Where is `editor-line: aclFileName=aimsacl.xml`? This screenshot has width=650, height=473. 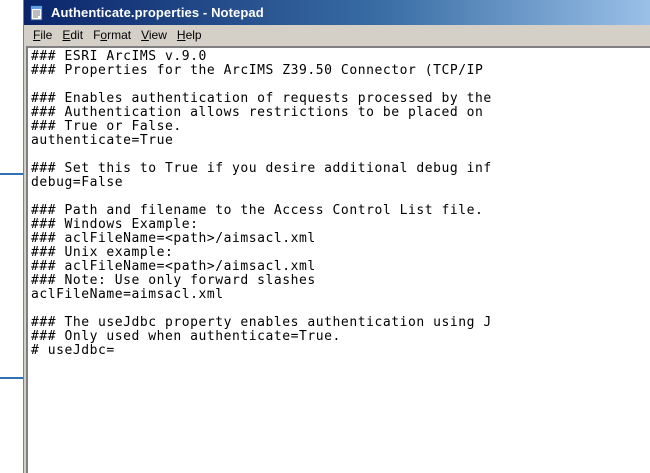
editor-line: aclFileName=aimsacl.xml is located at coordinates (127, 294).